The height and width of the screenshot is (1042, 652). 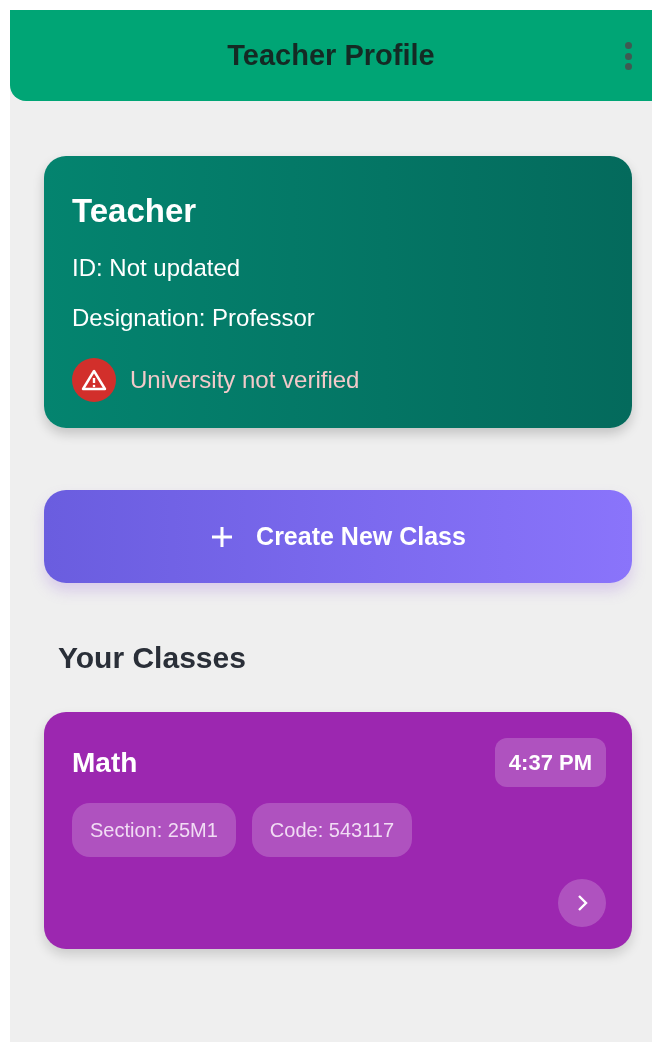 I want to click on verification-status: University not verified, so click(x=245, y=379).